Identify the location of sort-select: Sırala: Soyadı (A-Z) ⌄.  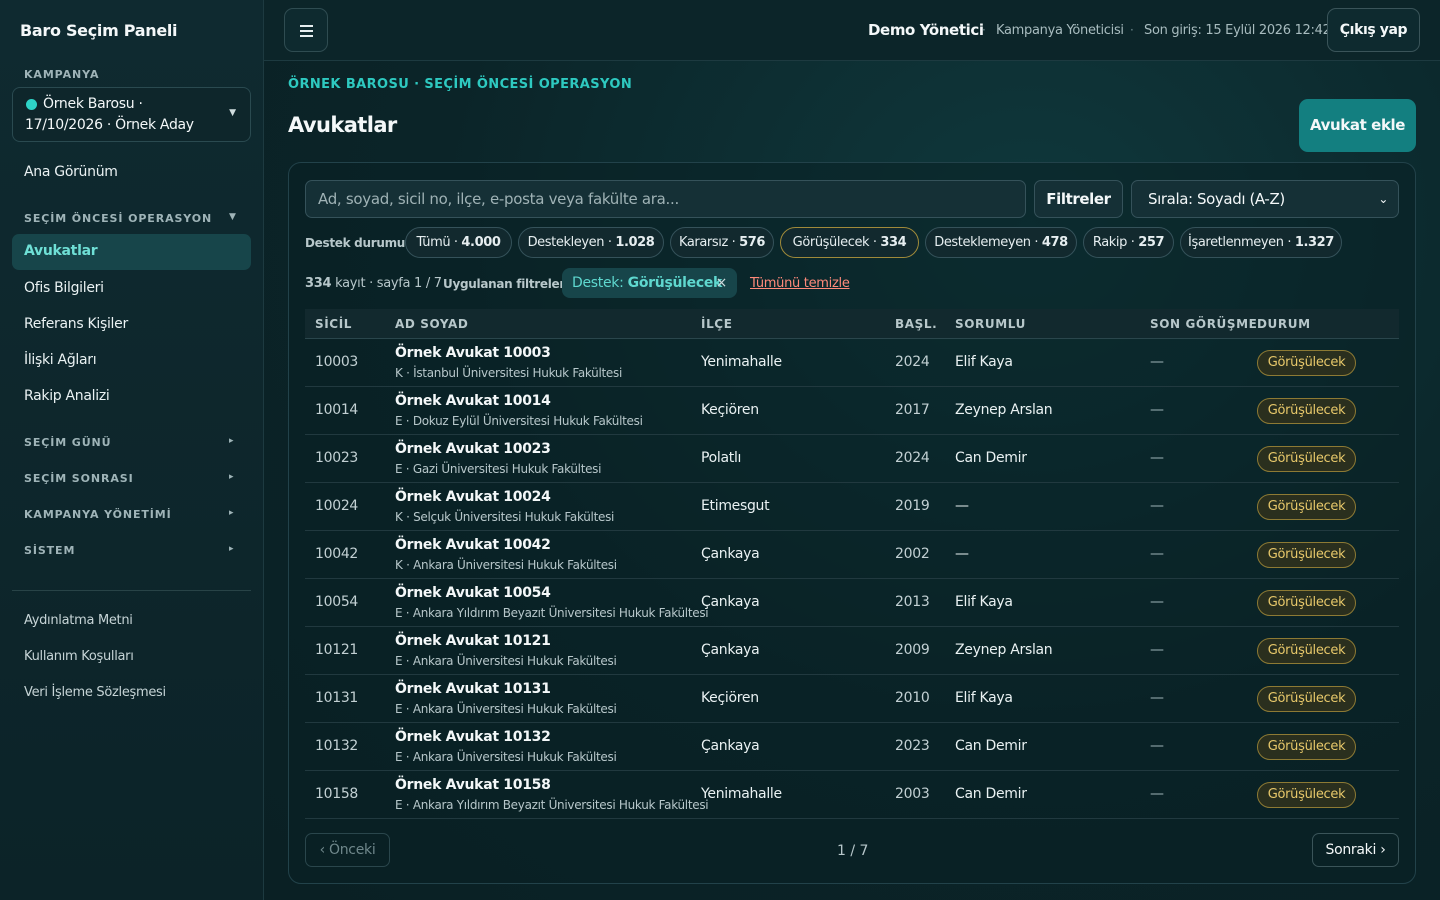
(1265, 199).